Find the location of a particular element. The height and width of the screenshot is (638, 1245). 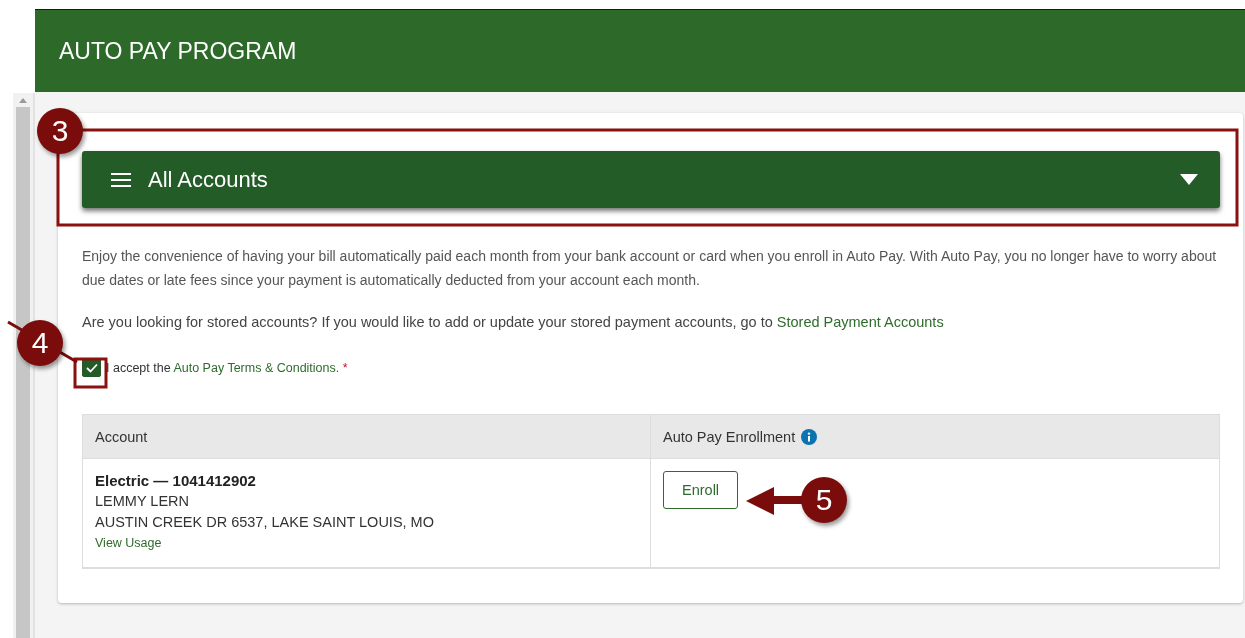

menu-icon is located at coordinates (121, 179).